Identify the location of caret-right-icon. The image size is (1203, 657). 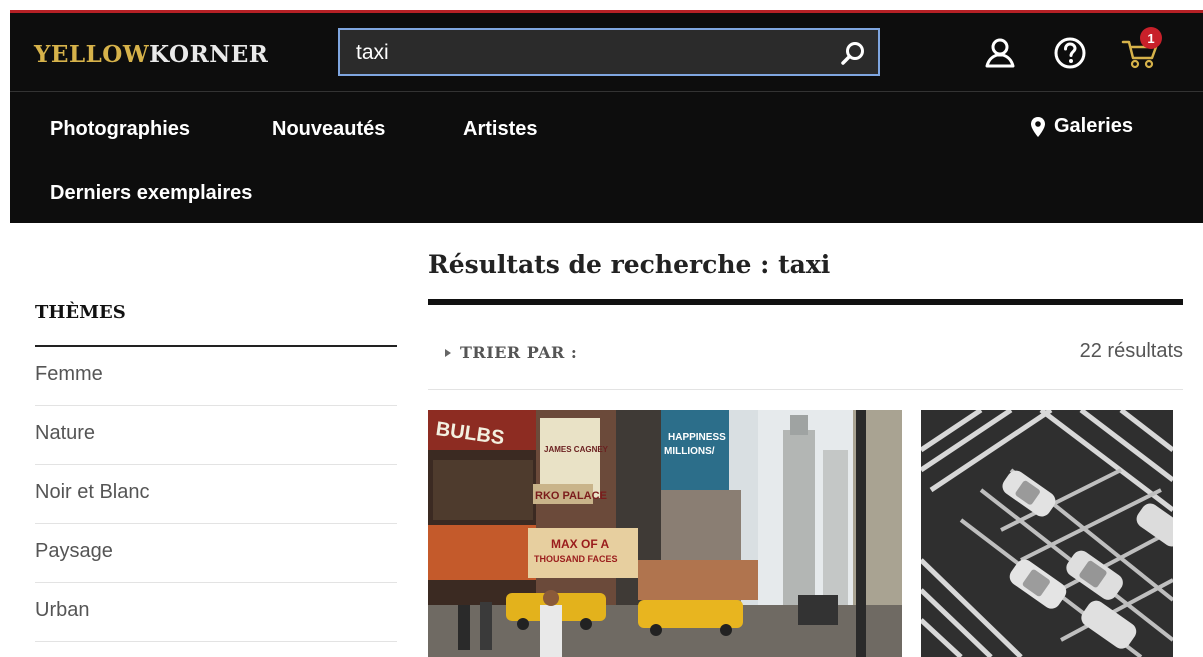
(448, 352).